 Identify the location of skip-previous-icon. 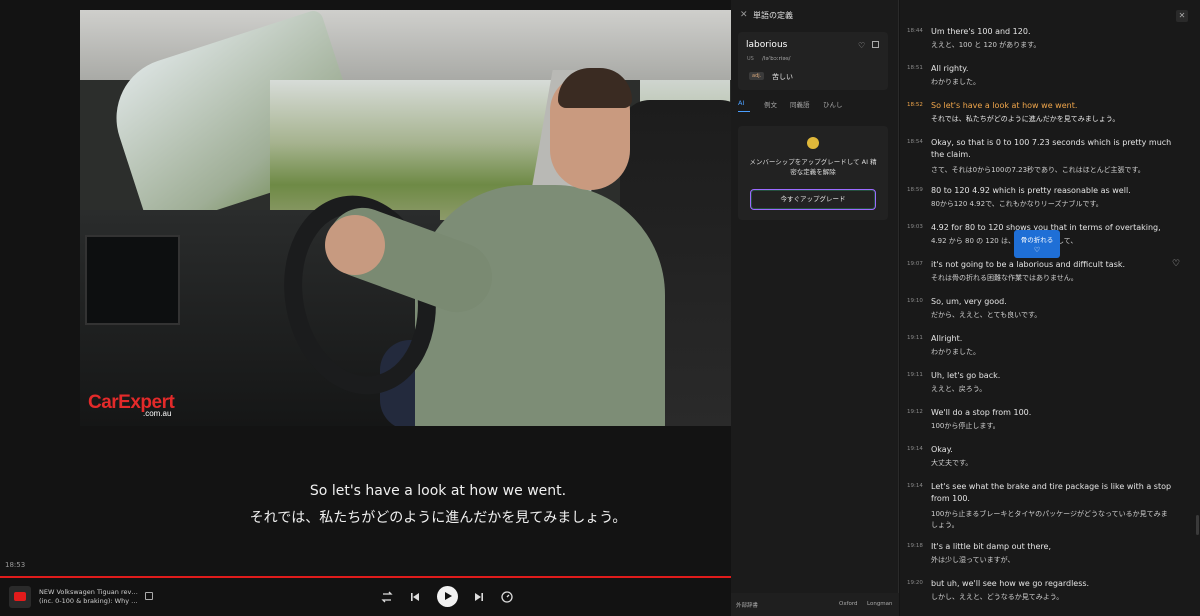
(415, 597).